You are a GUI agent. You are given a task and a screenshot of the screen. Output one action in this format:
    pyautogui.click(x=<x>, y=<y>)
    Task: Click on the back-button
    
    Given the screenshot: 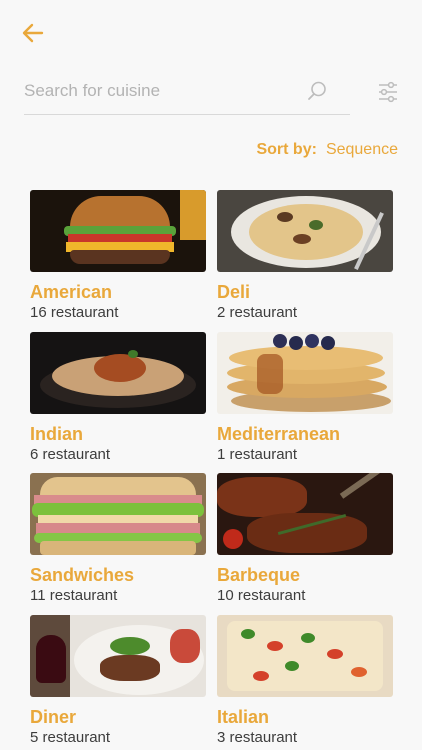 What is the action you would take?
    pyautogui.click(x=33, y=33)
    